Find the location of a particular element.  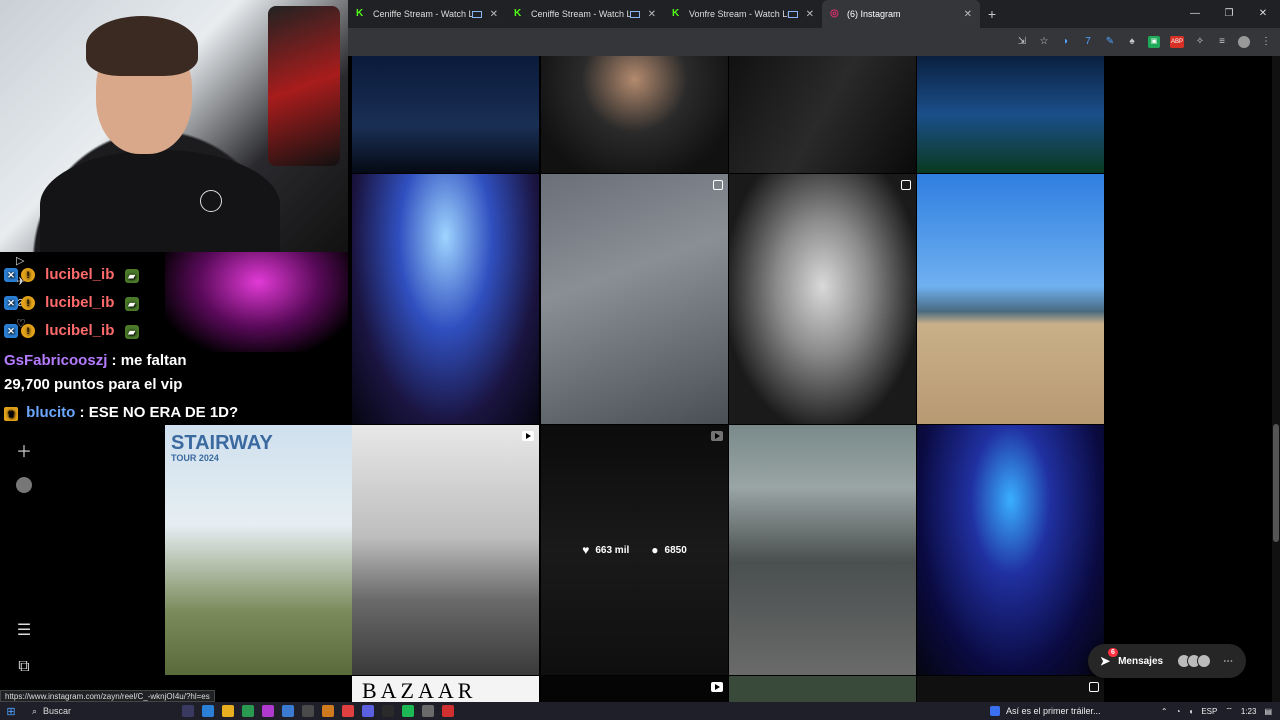

adblock-icon: ABP is located at coordinates (1177, 42).